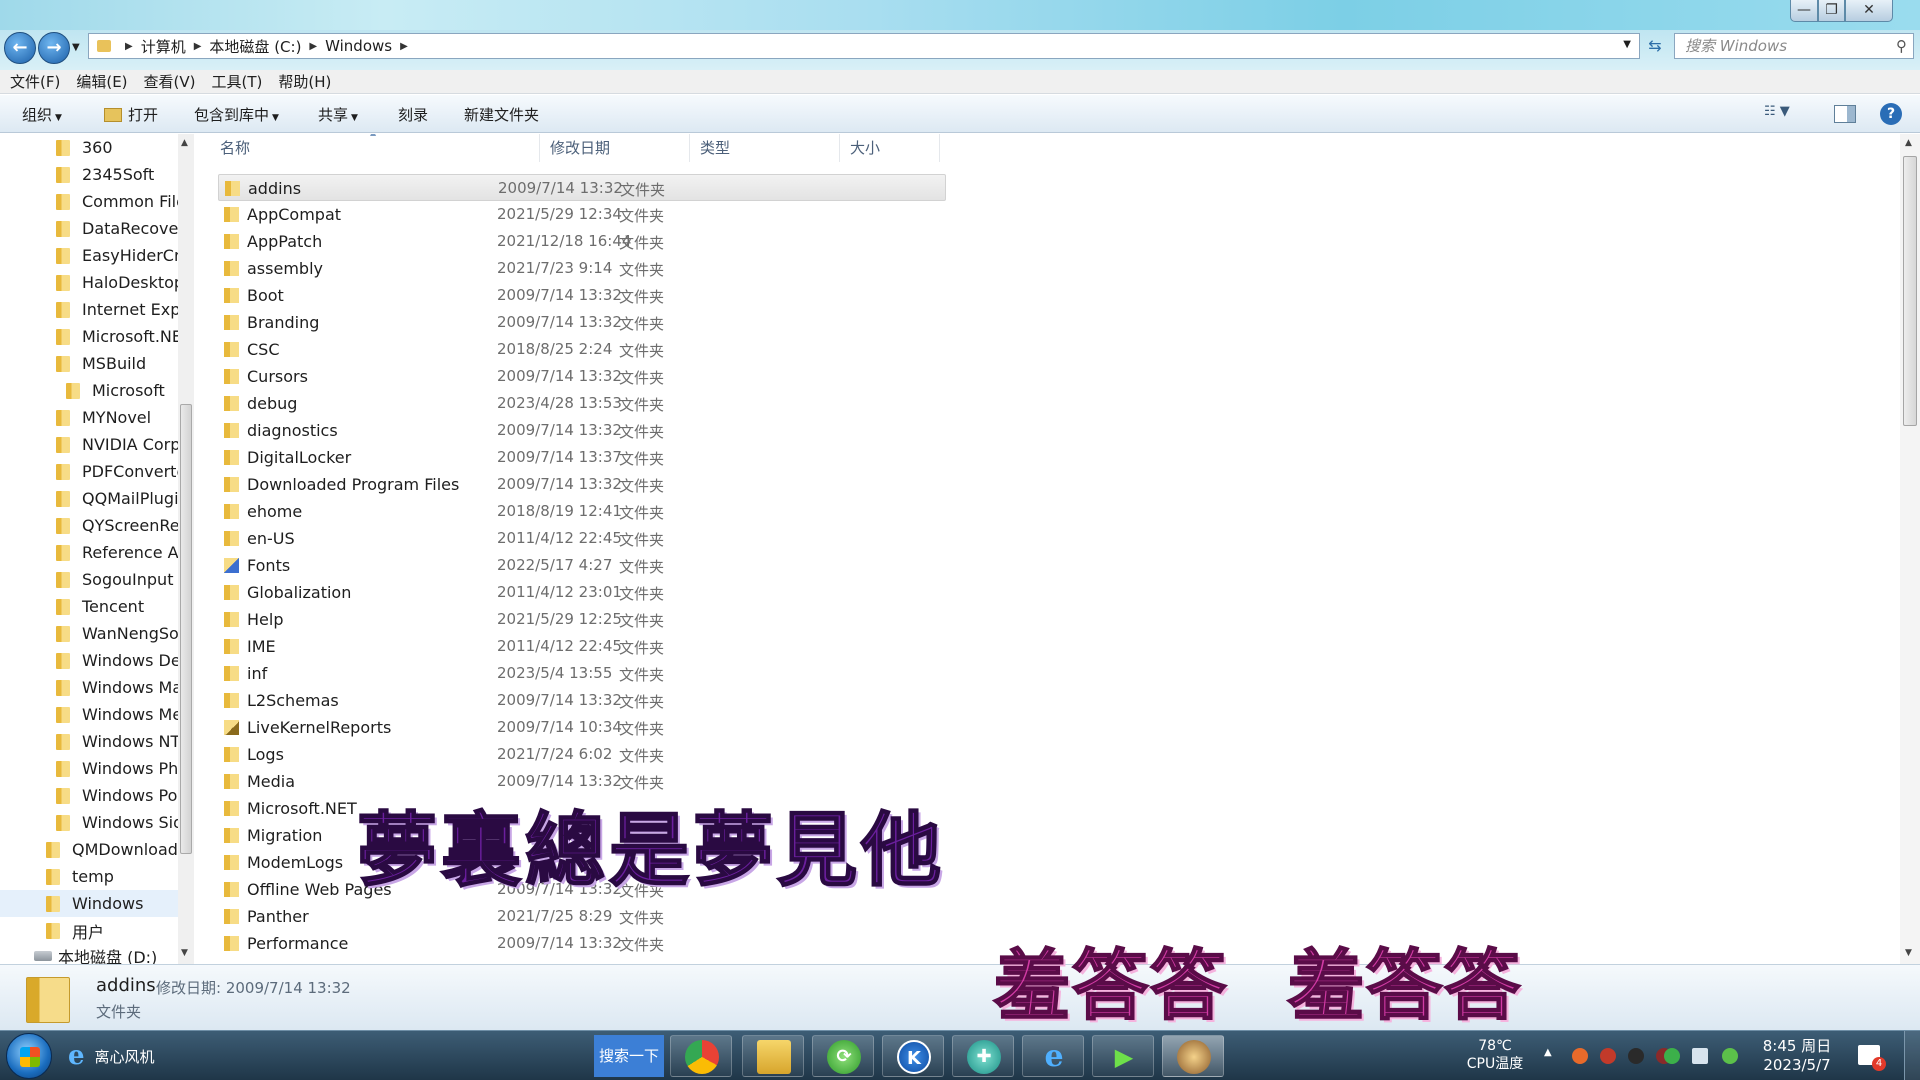  I want to click on close-button: ✕, so click(1869, 11).